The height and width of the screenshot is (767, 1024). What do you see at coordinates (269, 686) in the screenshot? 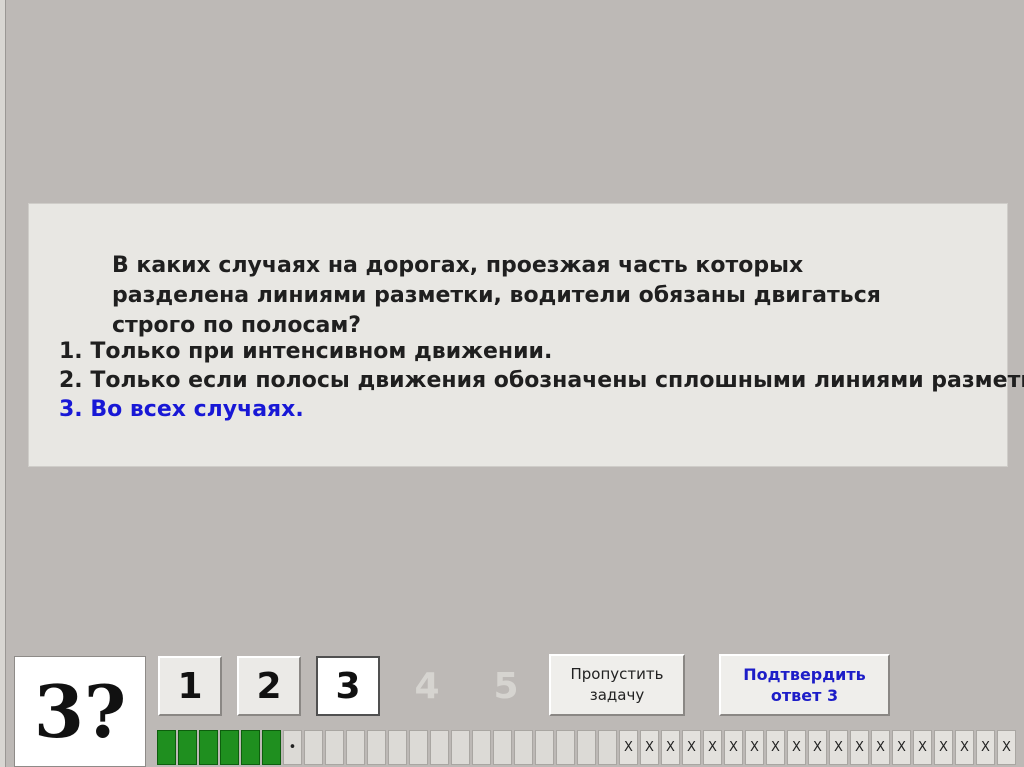
I see `answer-button-2: 2` at bounding box center [269, 686].